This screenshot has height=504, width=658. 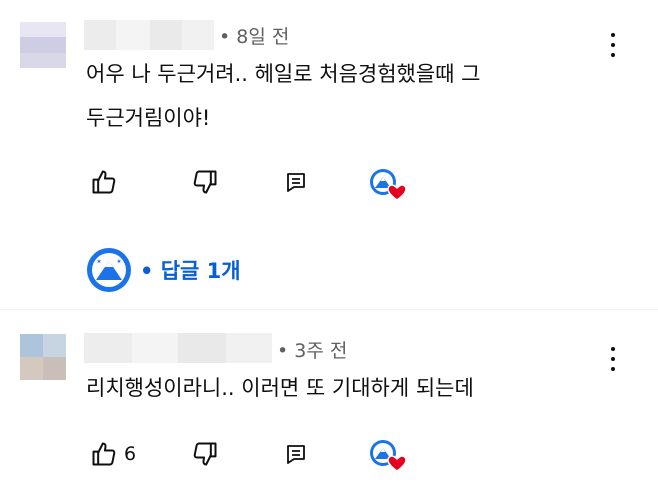 I want to click on like-count: 6, so click(x=130, y=454).